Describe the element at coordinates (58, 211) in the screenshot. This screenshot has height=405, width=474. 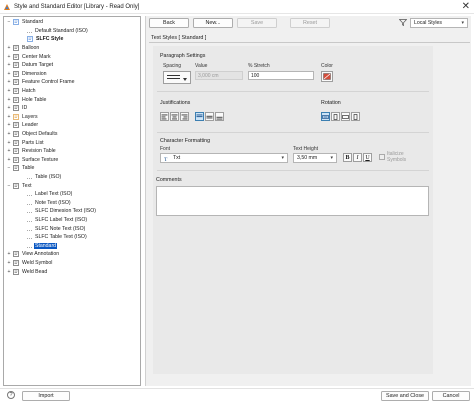
I see `tree-item: SLFC Dimesion Text (ISO)` at that location.